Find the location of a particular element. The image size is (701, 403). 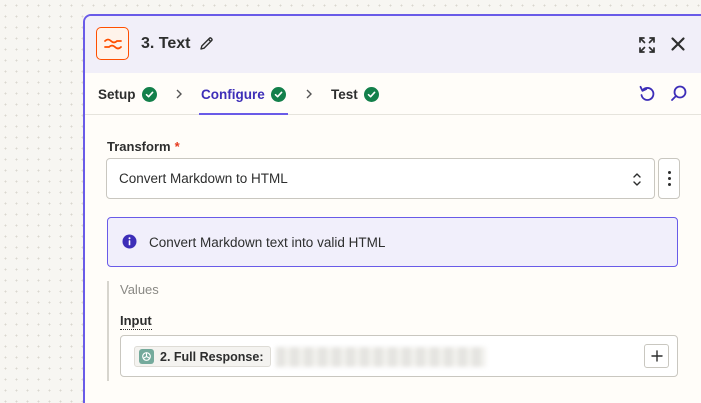

values-divider is located at coordinates (108, 331).